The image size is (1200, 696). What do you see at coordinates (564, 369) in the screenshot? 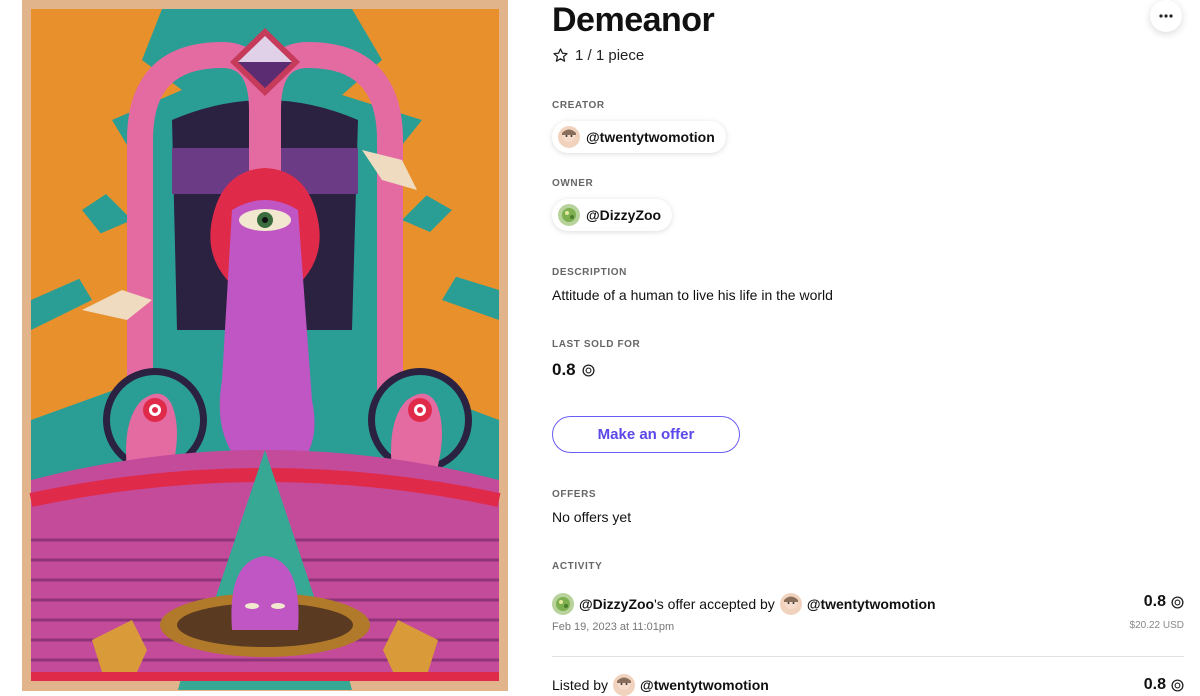
I see `last-sold-value: 0.8` at bounding box center [564, 369].